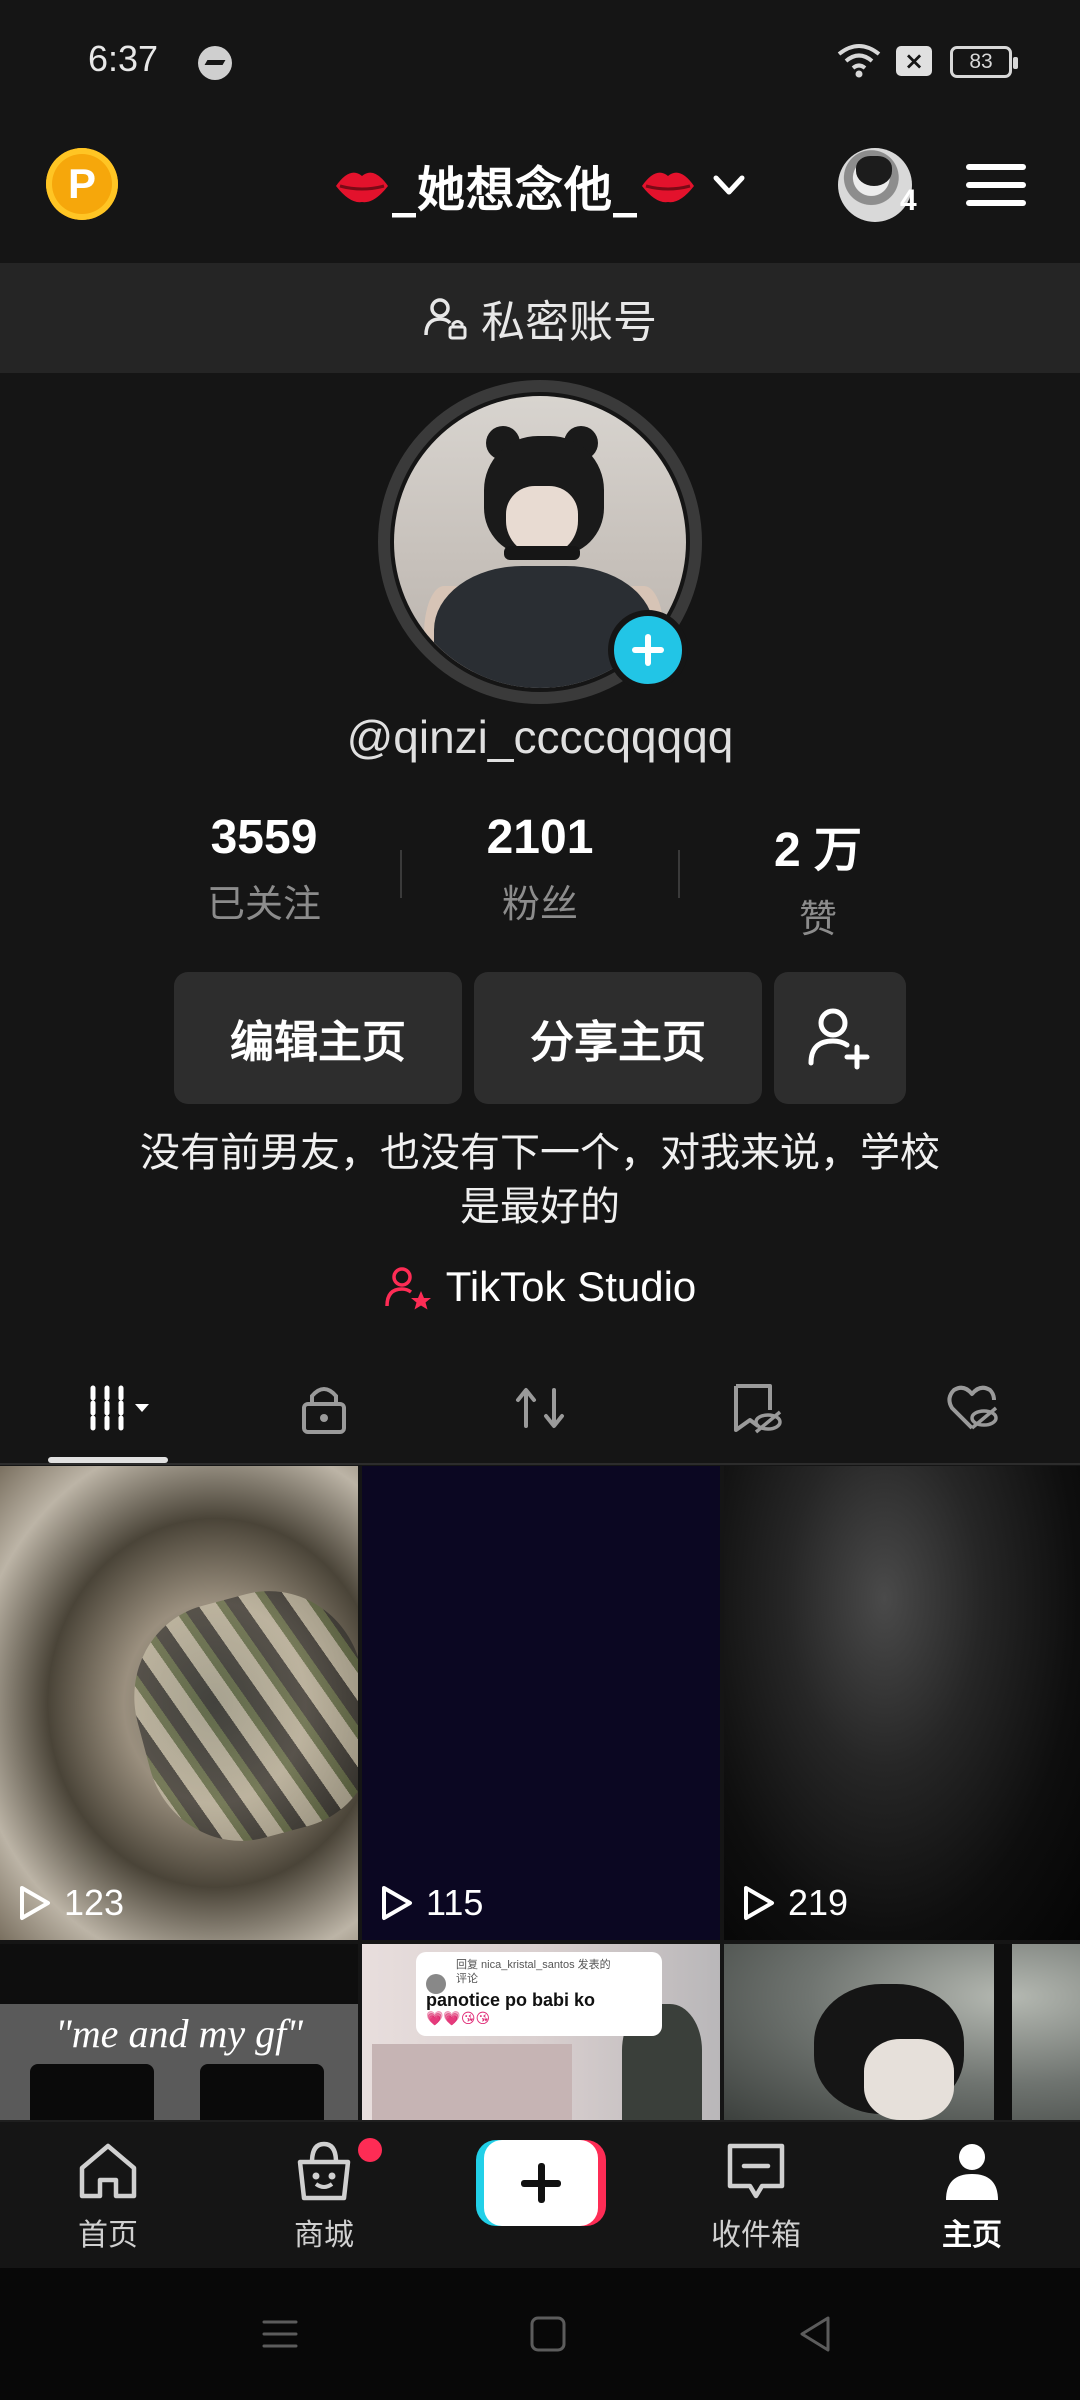 This screenshot has width=1080, height=2400. Describe the element at coordinates (540, 1180) in the screenshot. I see `profile-bio: 没有前男友，也没有下一个，对我来说，学校 是最好的` at that location.